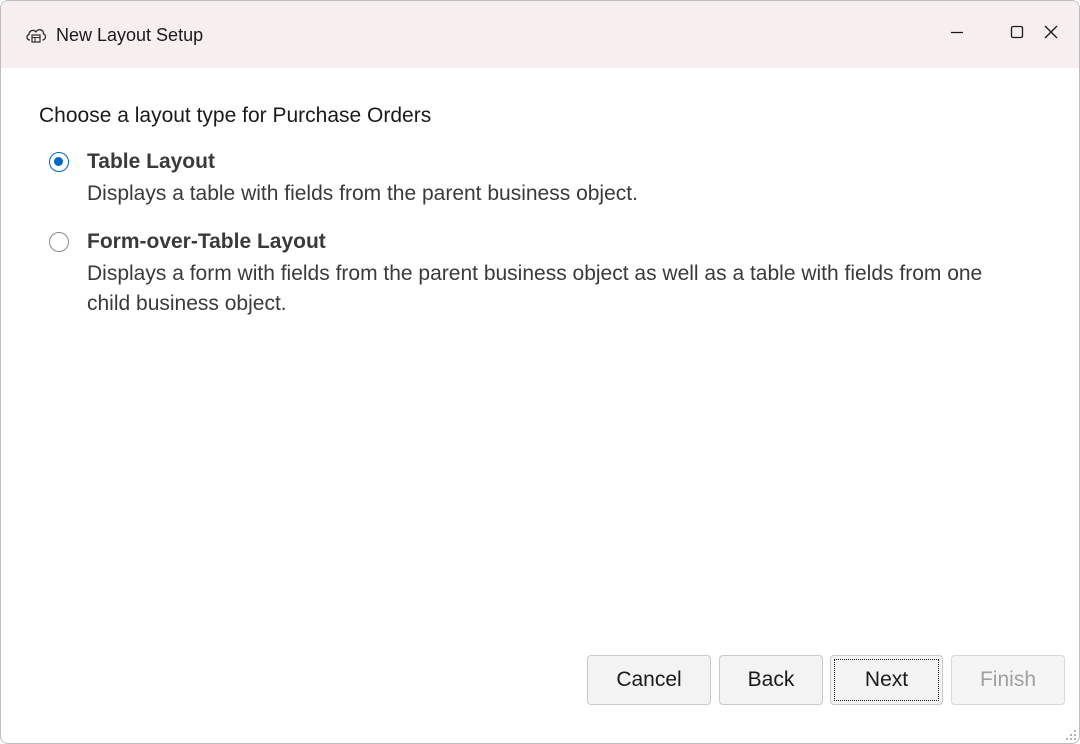  I want to click on page-heading: Choose a layout type for Purchase Orders, so click(235, 115).